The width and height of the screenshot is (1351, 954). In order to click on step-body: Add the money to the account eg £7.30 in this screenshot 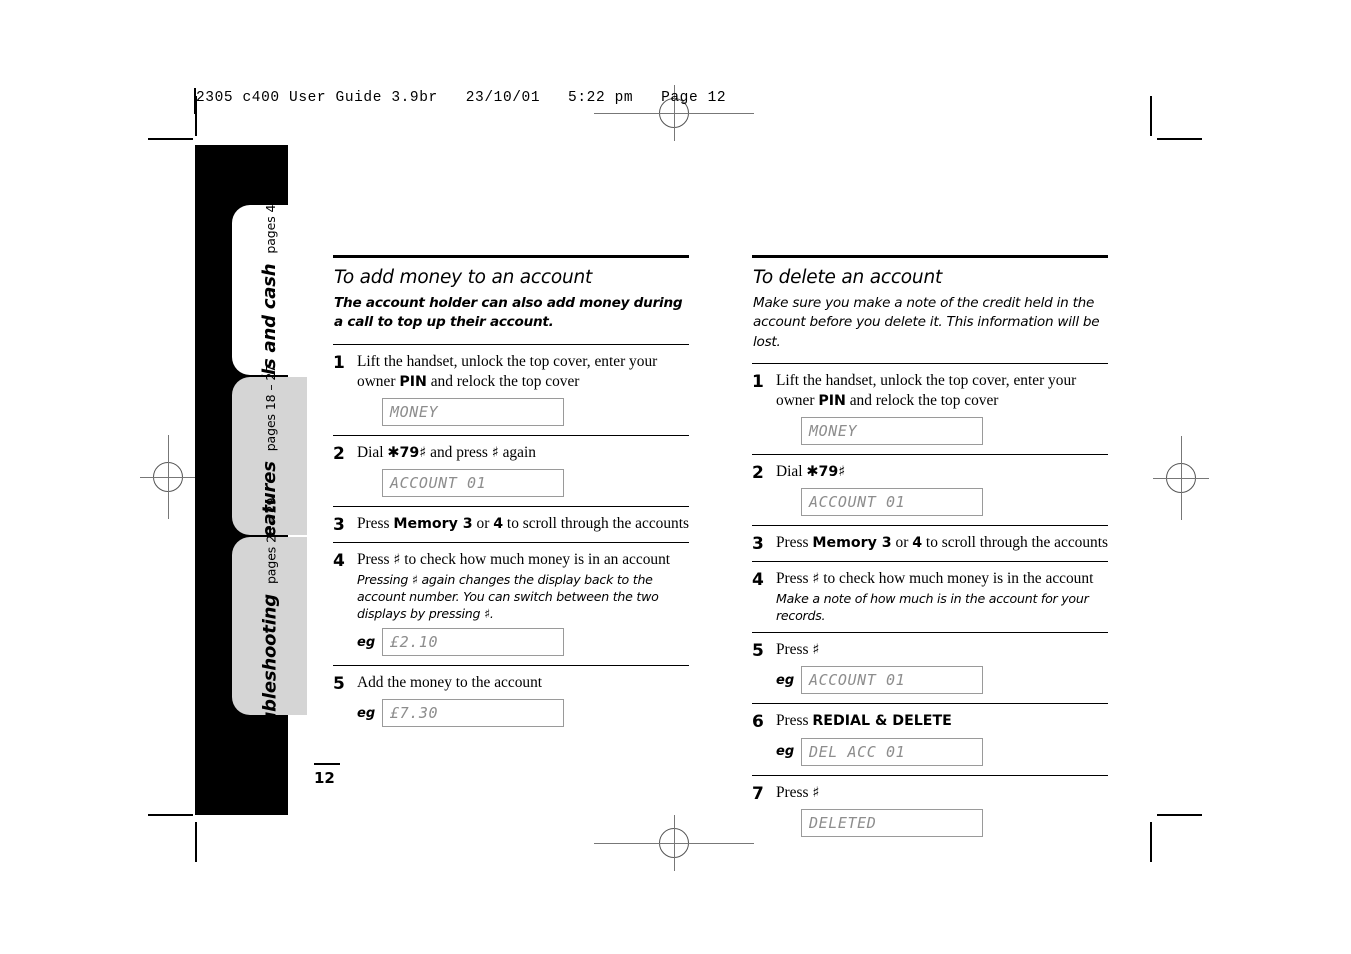, I will do `click(523, 704)`.